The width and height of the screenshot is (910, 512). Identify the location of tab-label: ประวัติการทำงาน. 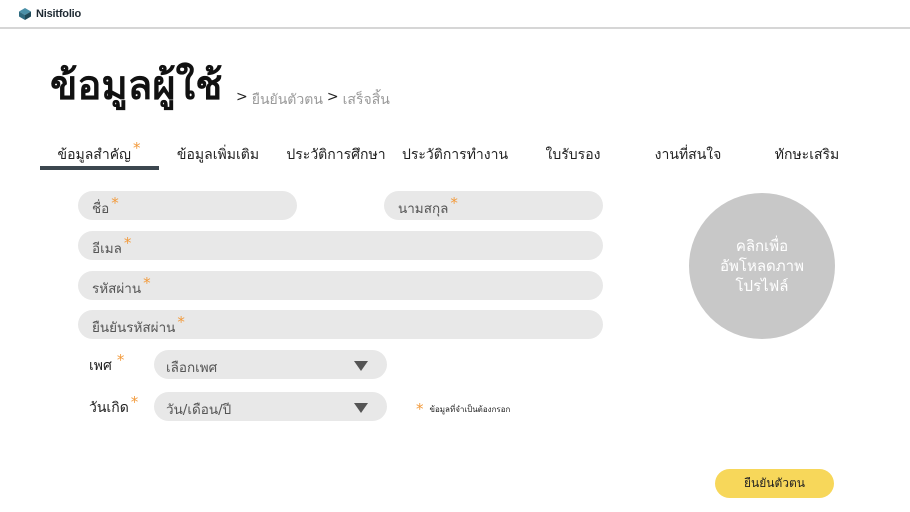
(455, 155).